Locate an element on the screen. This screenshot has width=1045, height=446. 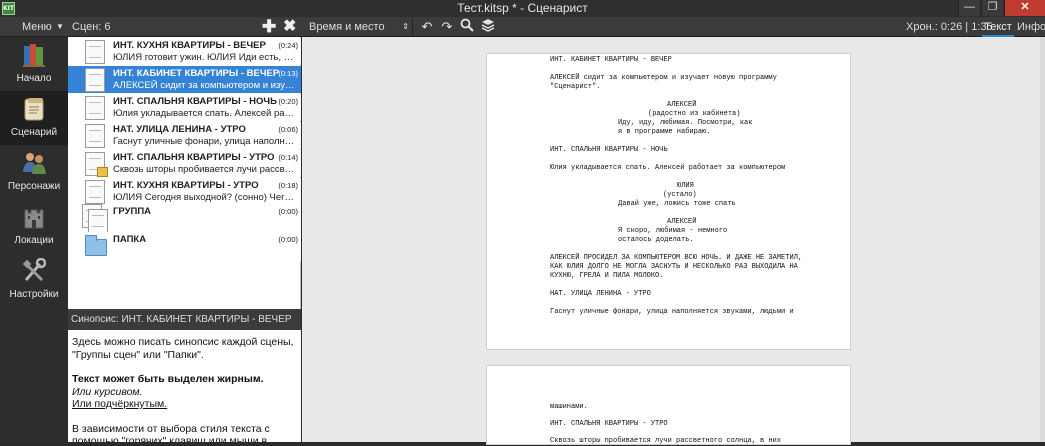
scene-title: ПАПКА is located at coordinates (130, 239).